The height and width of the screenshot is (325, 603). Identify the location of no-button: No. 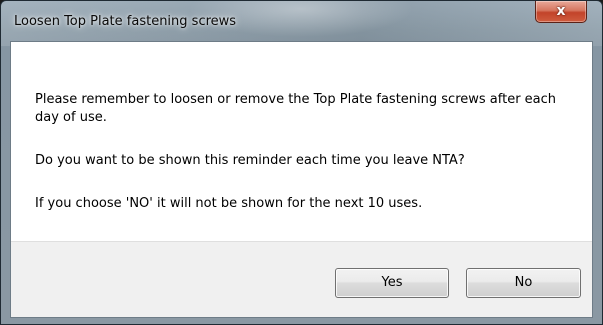
(523, 283).